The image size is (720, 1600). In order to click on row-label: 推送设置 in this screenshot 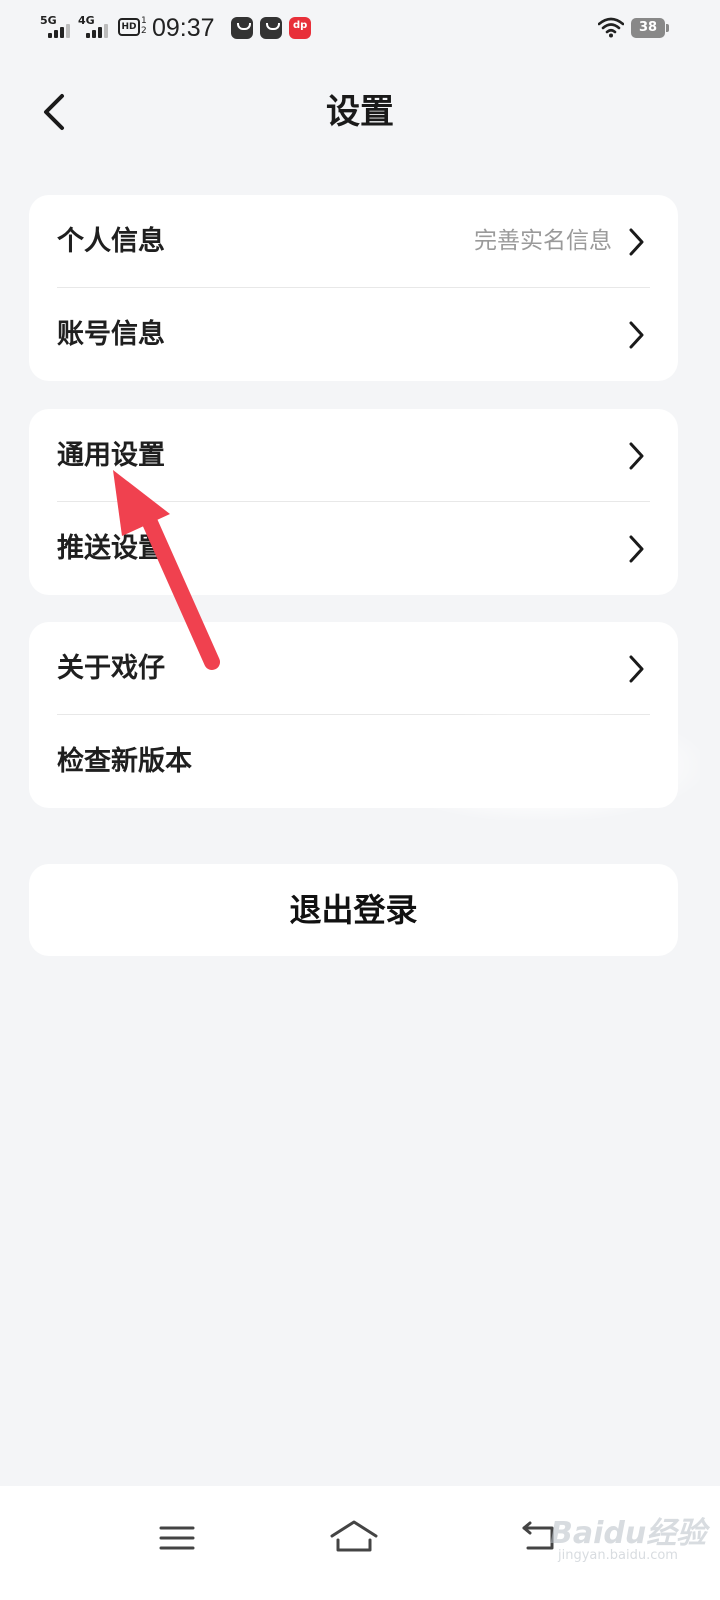, I will do `click(111, 548)`.